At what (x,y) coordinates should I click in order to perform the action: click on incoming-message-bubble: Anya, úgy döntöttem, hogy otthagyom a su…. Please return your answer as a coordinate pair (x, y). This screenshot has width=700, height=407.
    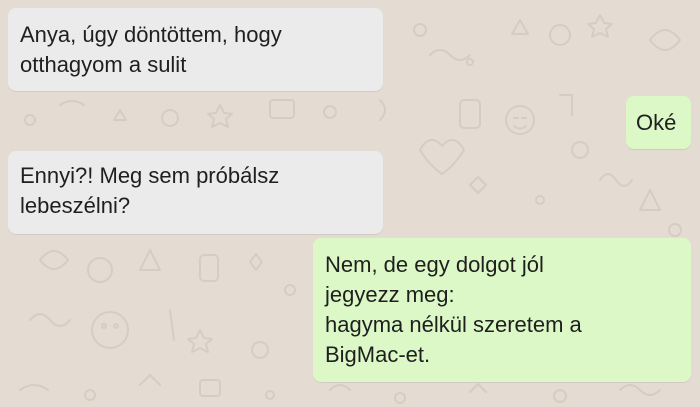
    Looking at the image, I should click on (195, 49).